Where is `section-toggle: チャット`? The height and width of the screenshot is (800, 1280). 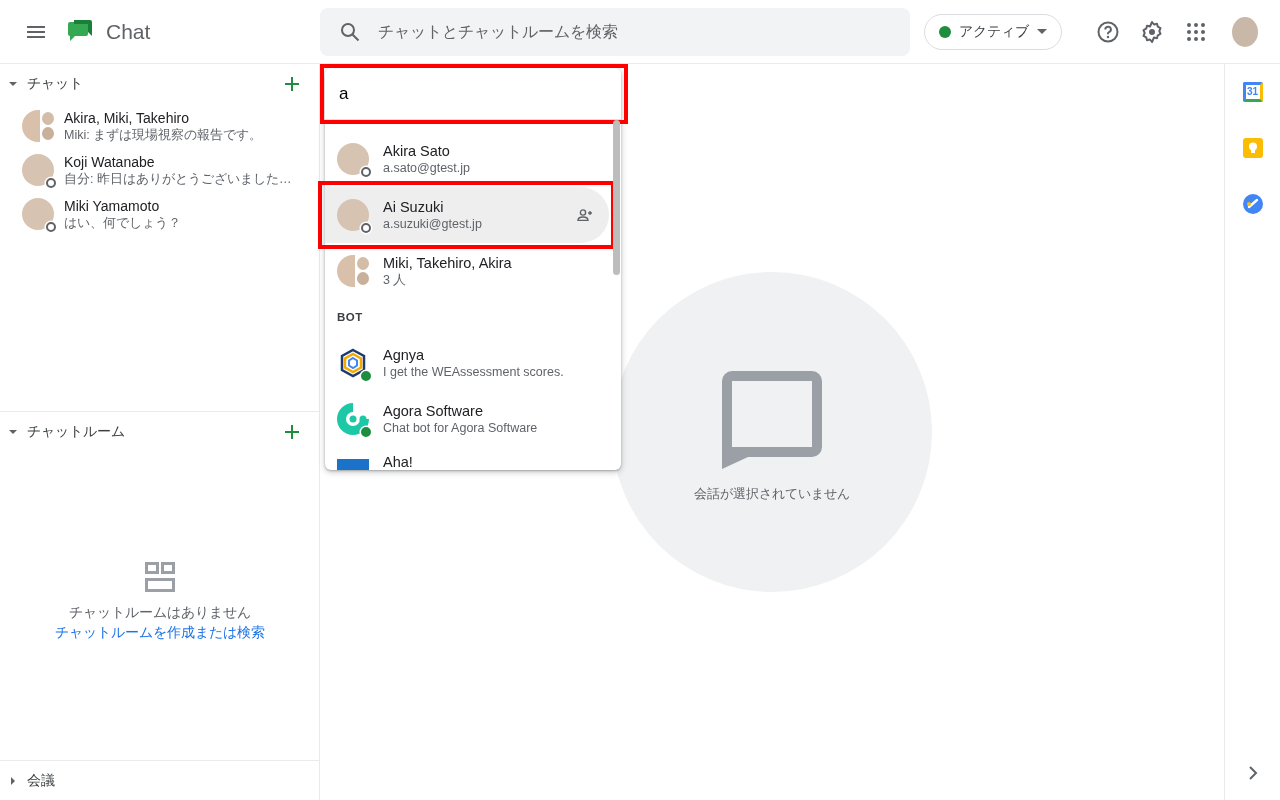 section-toggle: チャット is located at coordinates (45, 84).